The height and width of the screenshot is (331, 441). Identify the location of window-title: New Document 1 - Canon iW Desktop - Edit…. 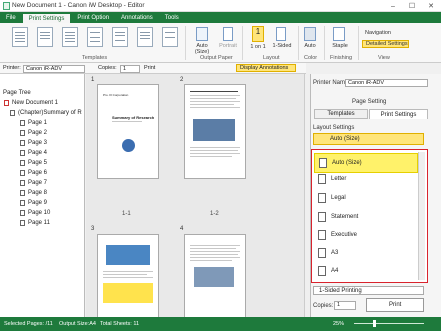
(78, 5).